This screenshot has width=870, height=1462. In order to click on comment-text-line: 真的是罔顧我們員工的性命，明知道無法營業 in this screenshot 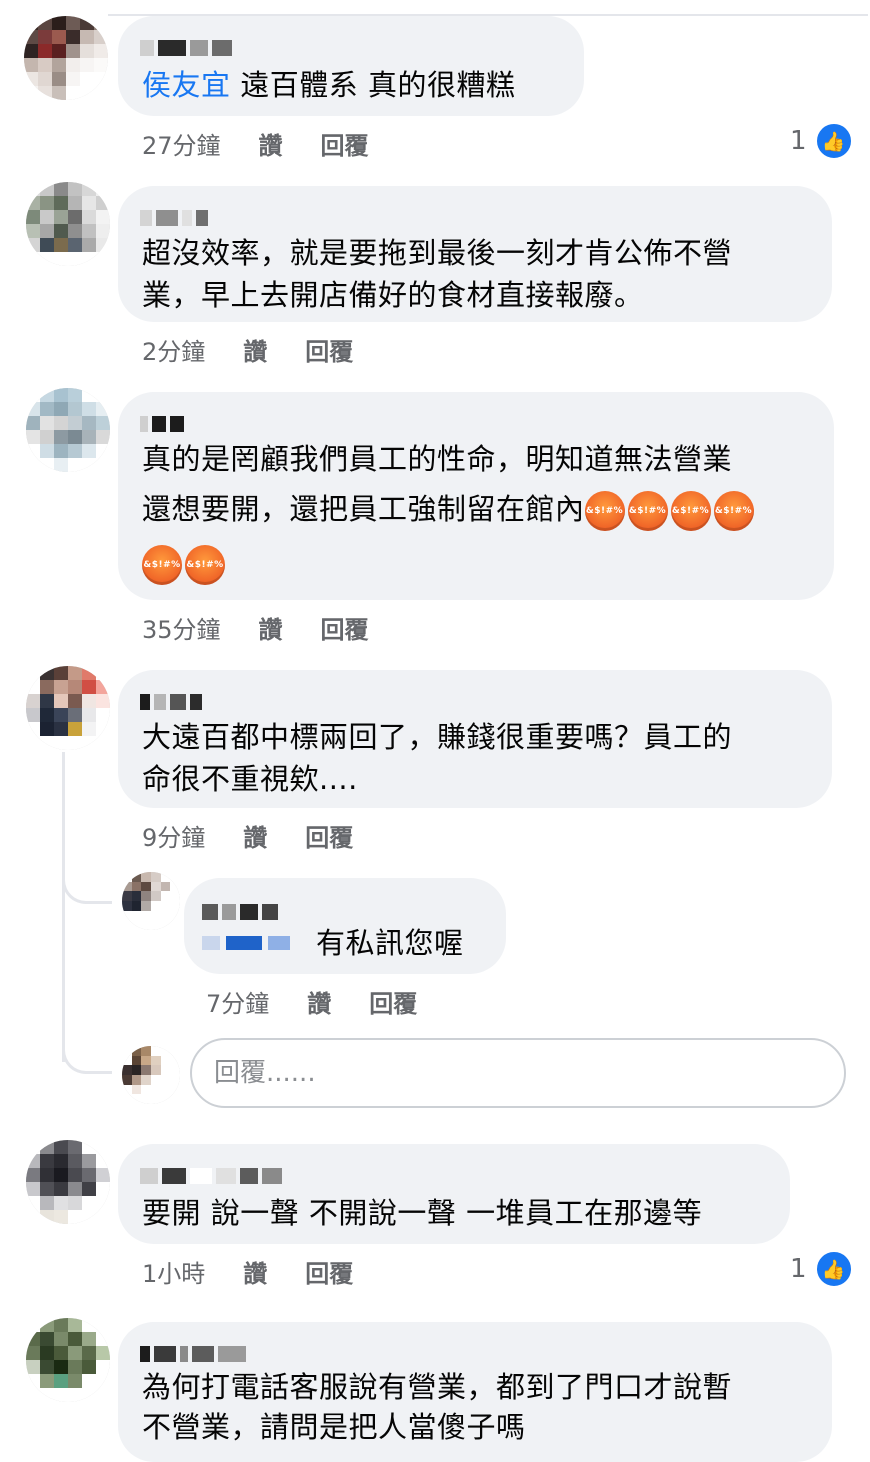, I will do `click(437, 459)`.